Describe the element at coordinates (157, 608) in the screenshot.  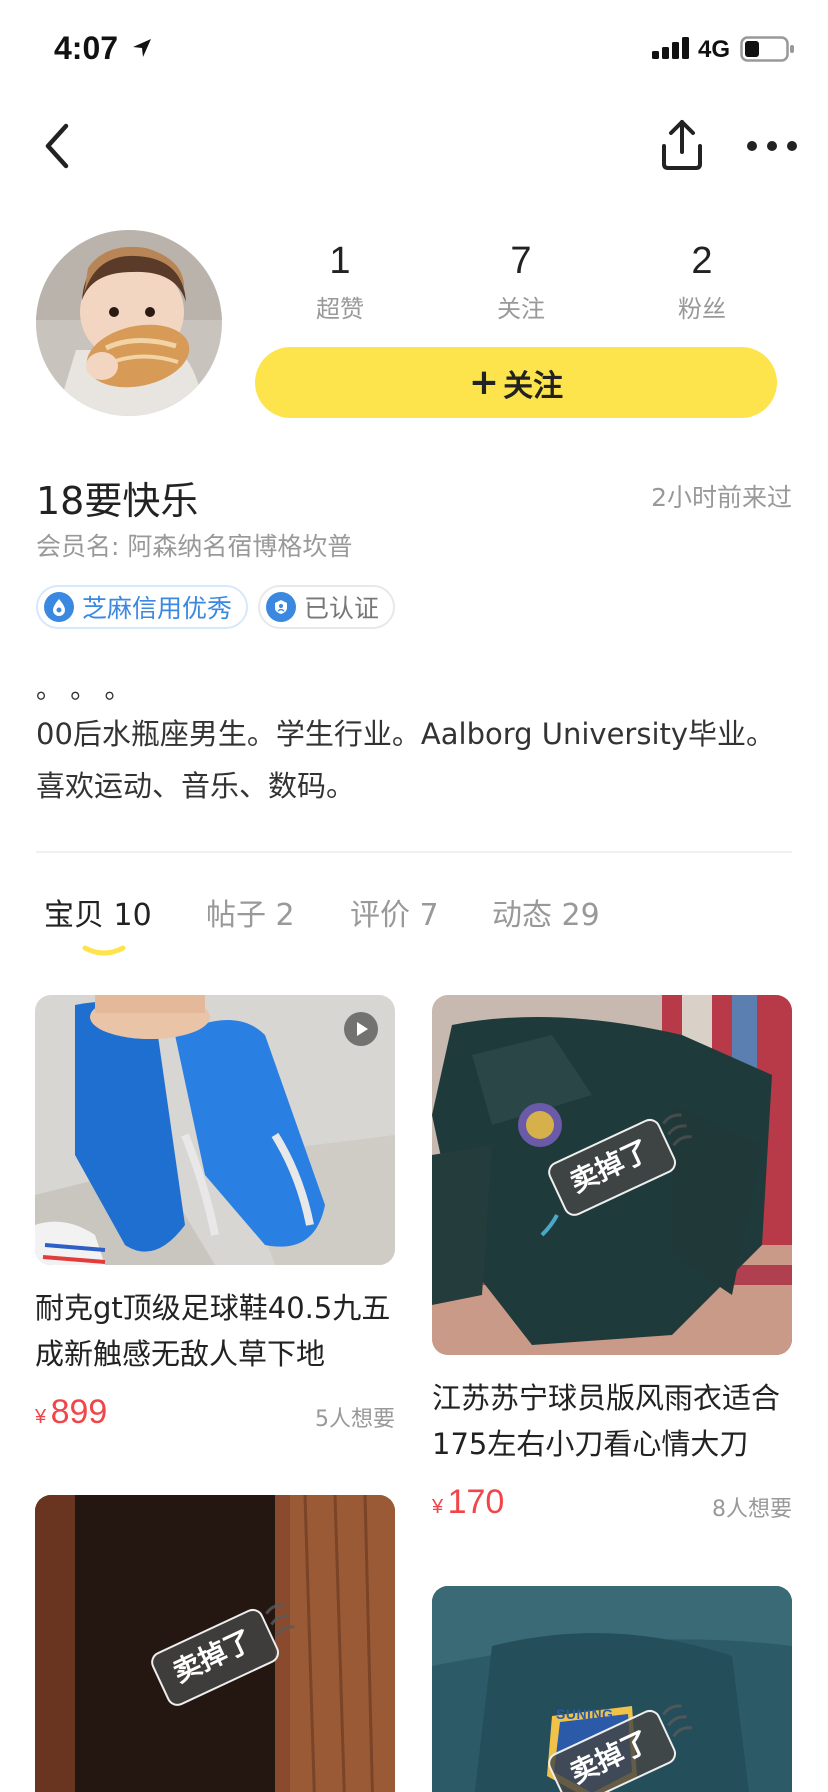
I see `credit-badge-label: 芝麻信用优秀` at that location.